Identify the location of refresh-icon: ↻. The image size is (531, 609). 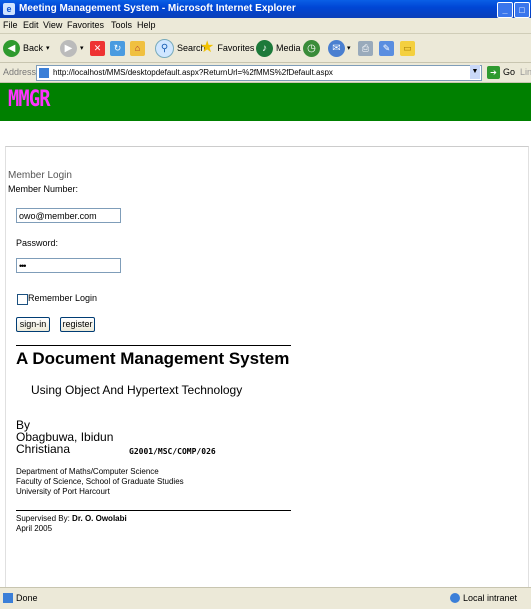
(117, 48).